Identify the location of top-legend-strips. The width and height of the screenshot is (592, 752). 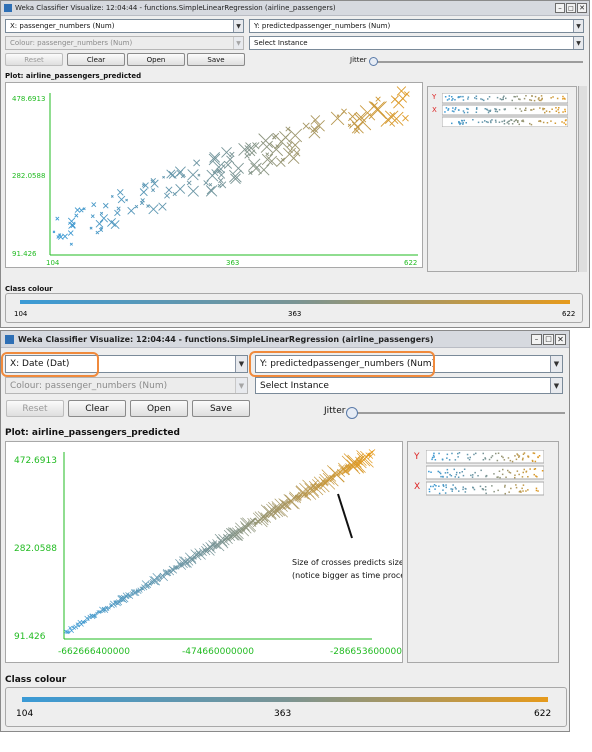
(505, 110).